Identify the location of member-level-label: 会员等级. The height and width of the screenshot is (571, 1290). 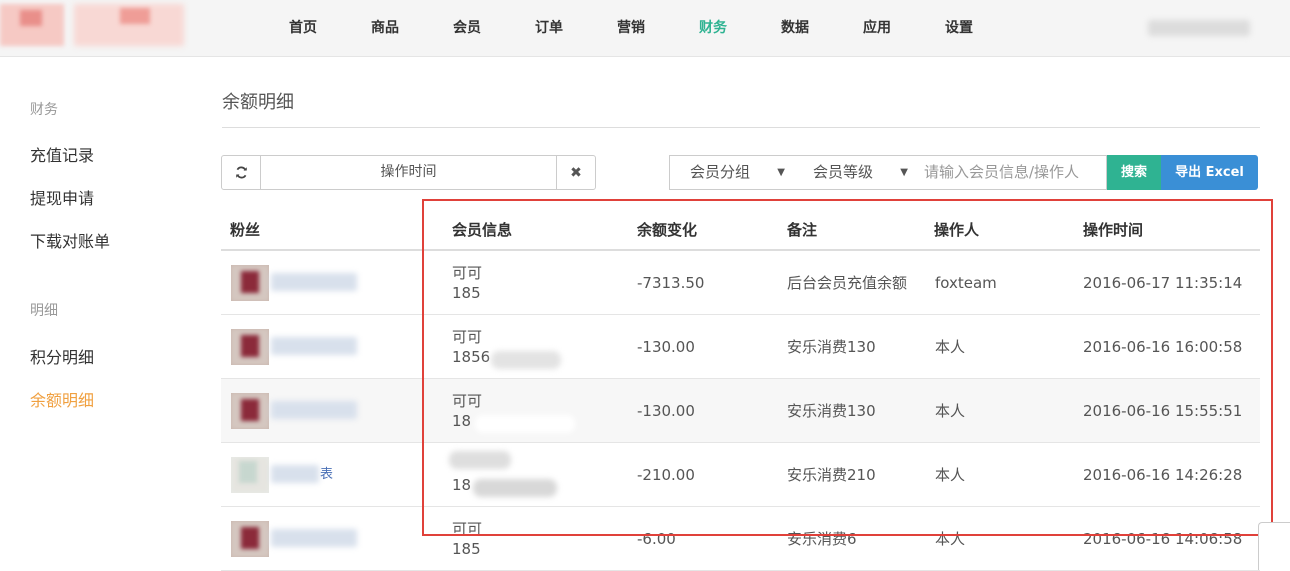
(843, 172).